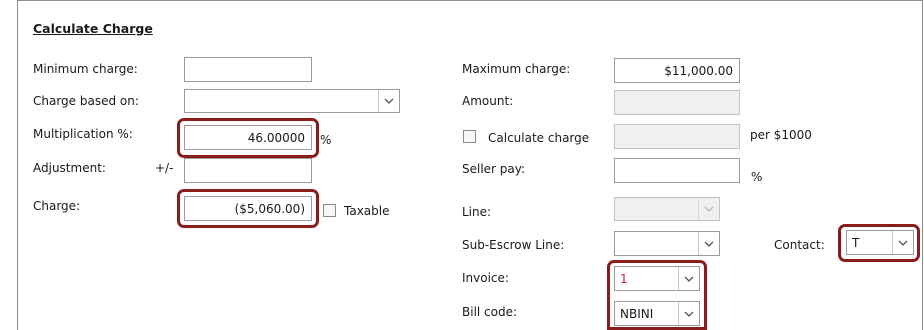 The height and width of the screenshot is (330, 924). I want to click on minimum-charge-input, so click(248, 69).